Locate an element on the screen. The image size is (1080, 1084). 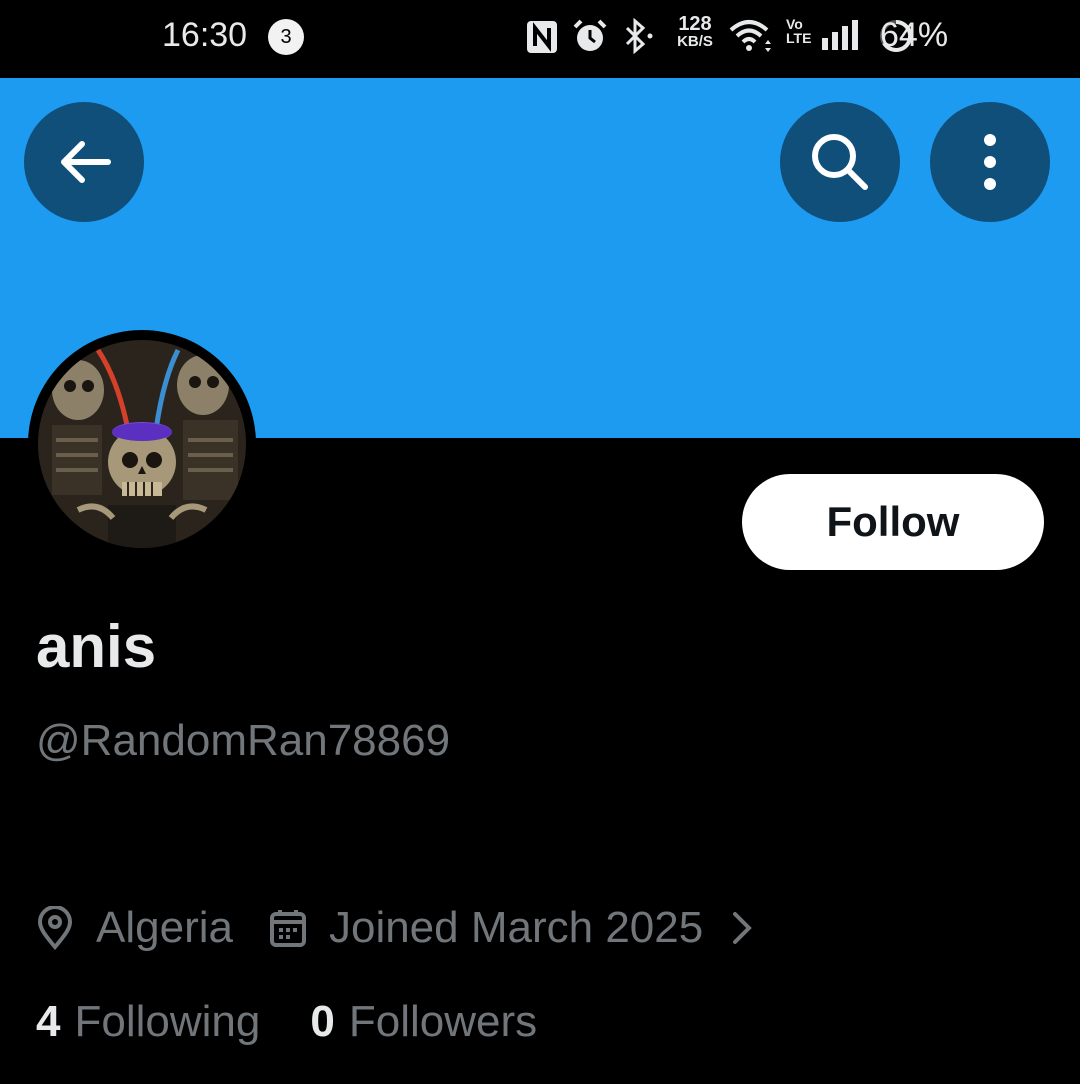
status-icons: 128 KB/S Vo LTE 64% is located at coordinates (800, 39).